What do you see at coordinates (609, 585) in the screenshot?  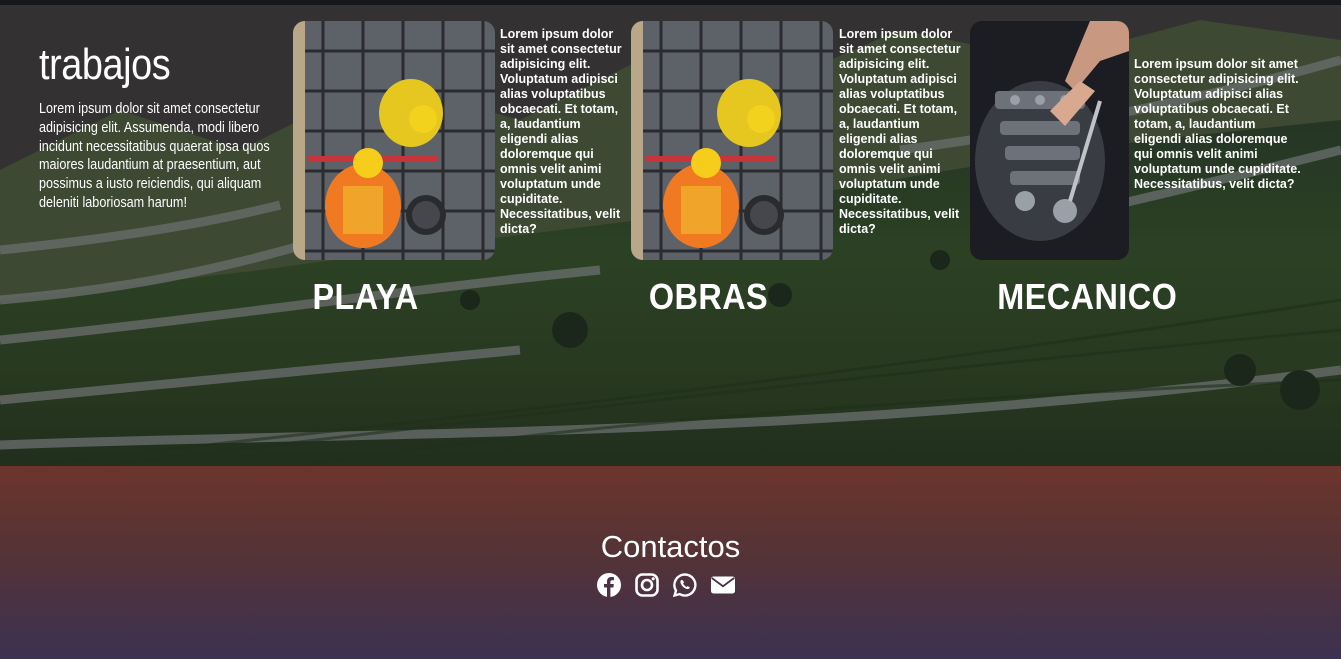 I see `facebook-icon` at bounding box center [609, 585].